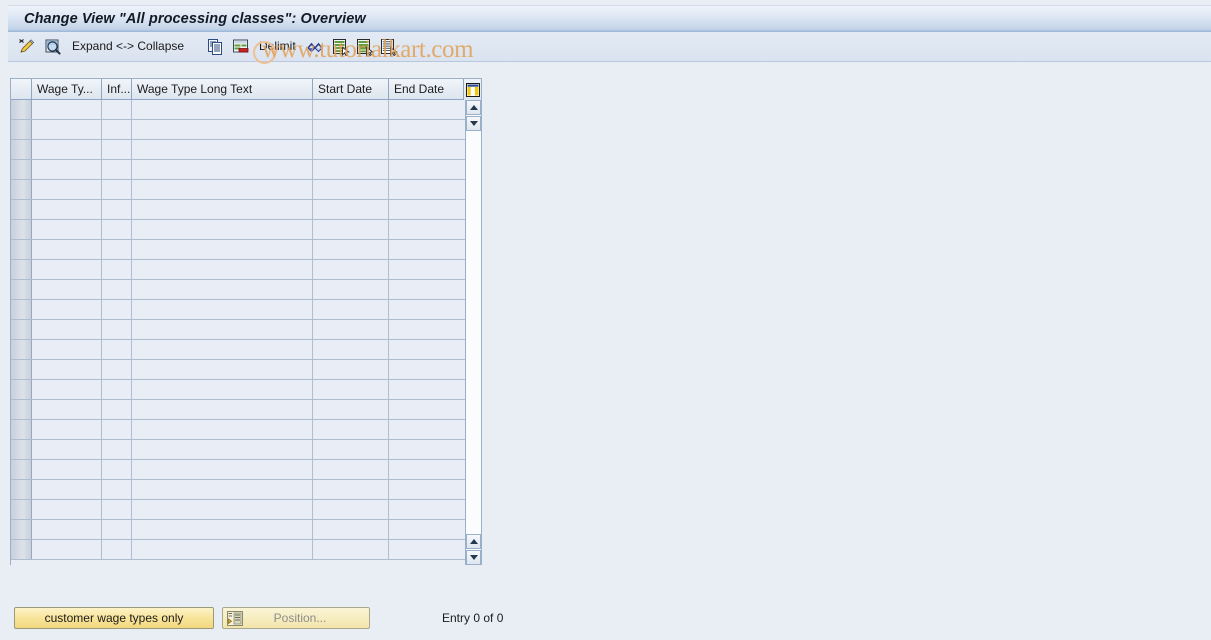 Image resolution: width=1211 pixels, height=640 pixels. What do you see at coordinates (21, 89) in the screenshot?
I see `column-header-selector` at bounding box center [21, 89].